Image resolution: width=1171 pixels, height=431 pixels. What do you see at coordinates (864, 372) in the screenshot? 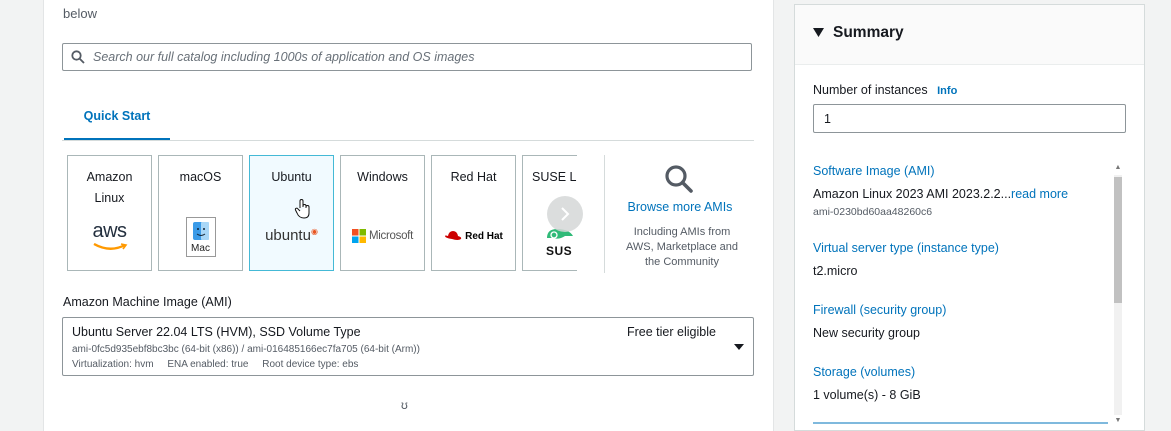
I see `storage-link: Storage (volumes)` at bounding box center [864, 372].